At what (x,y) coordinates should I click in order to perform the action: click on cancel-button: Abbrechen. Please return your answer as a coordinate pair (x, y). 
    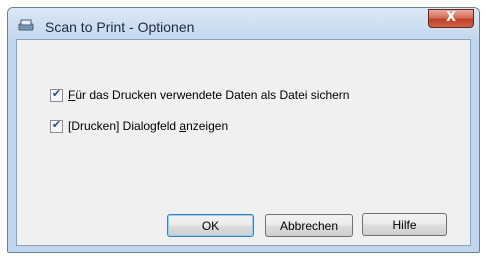
    Looking at the image, I should click on (309, 225).